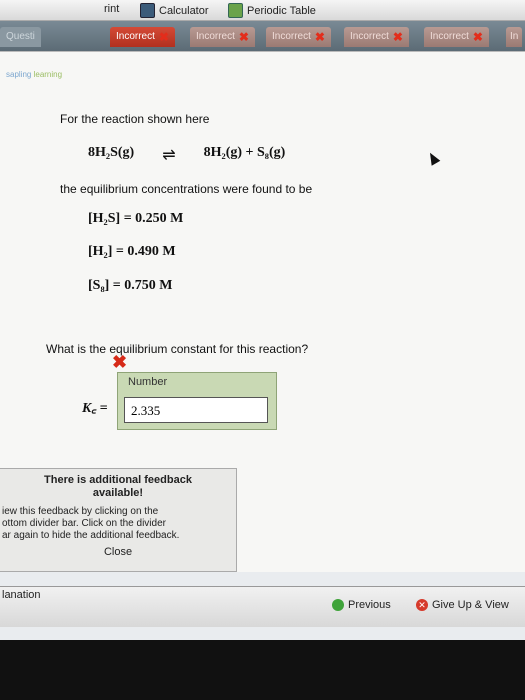  I want to click on feedback-title: There is additional feedback available!, so click(118, 484).